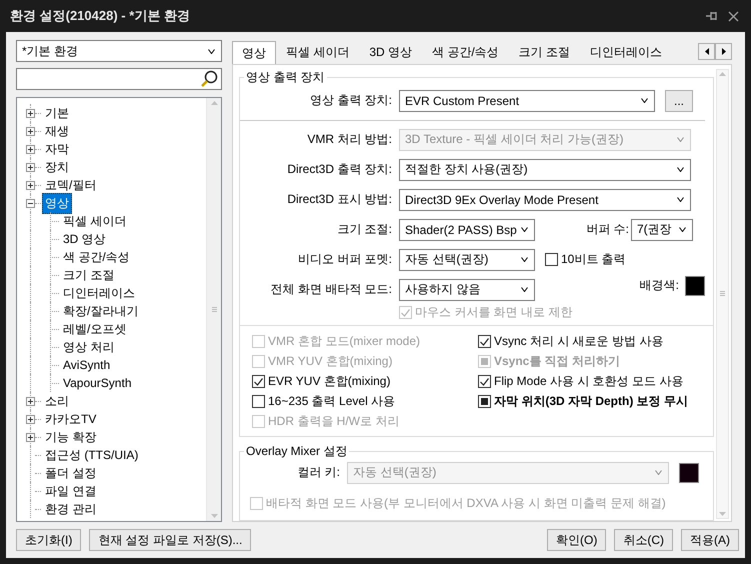  What do you see at coordinates (662, 229) in the screenshot?
I see `dropdown: 7(권장` at bounding box center [662, 229].